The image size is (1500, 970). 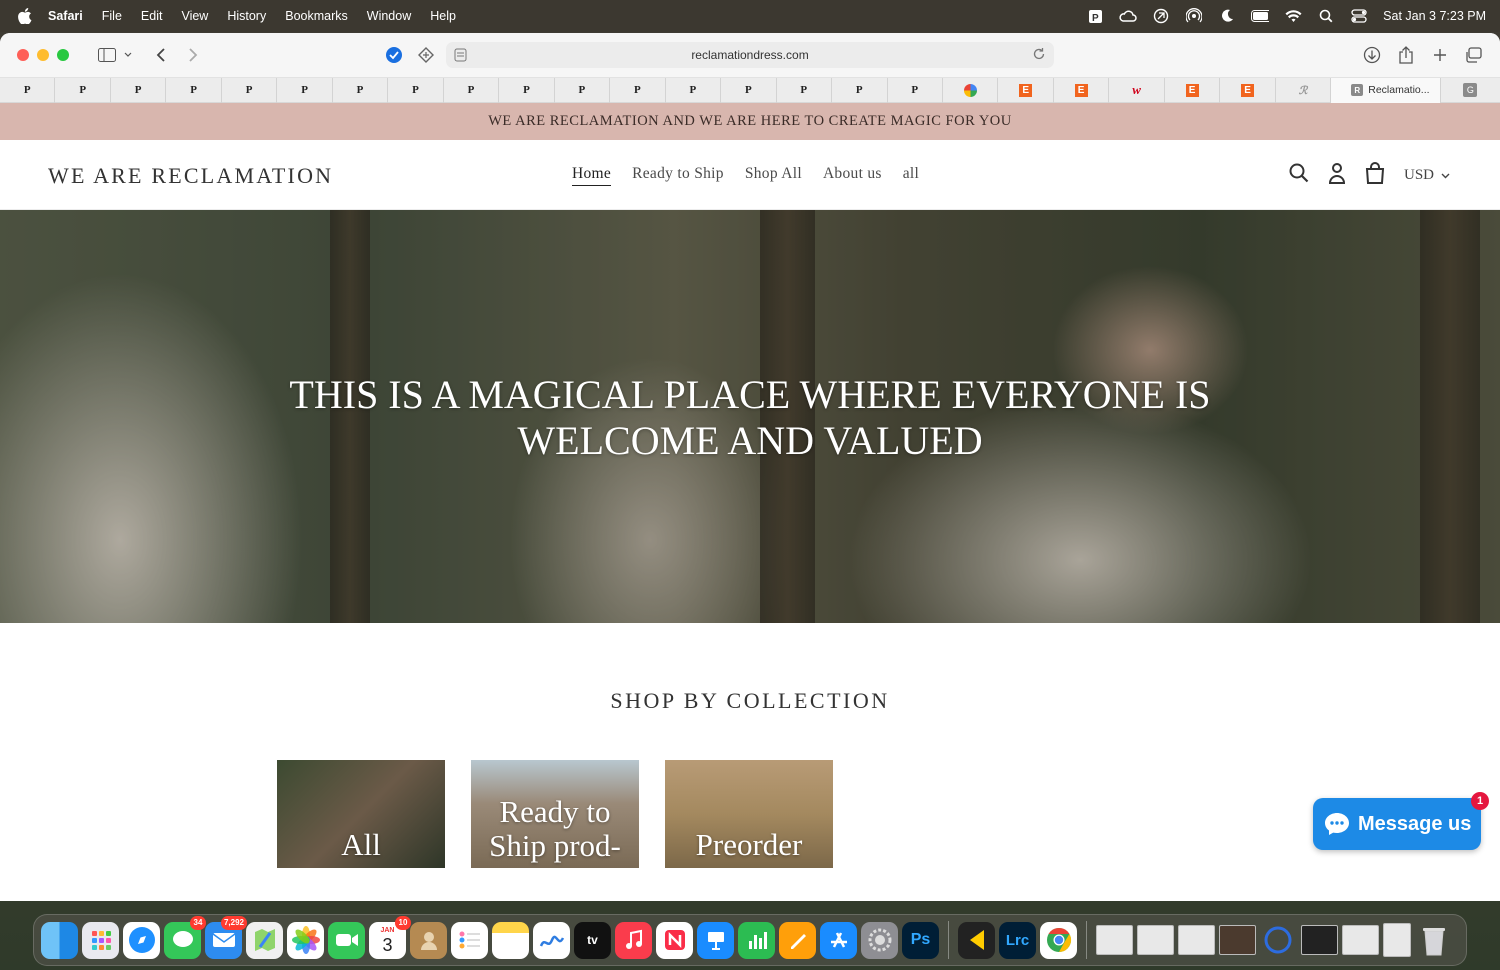 I want to click on sidebar-toggle-icon, so click(x=107, y=55).